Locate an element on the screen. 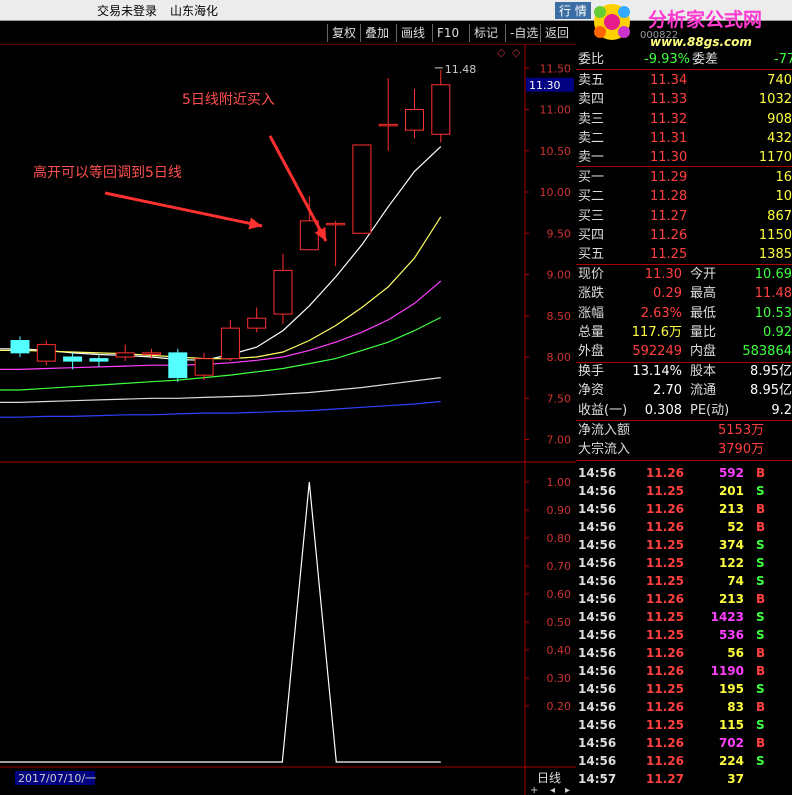 Image resolution: width=792 pixels, height=795 pixels. ask-price: 11.32 is located at coordinates (669, 119).